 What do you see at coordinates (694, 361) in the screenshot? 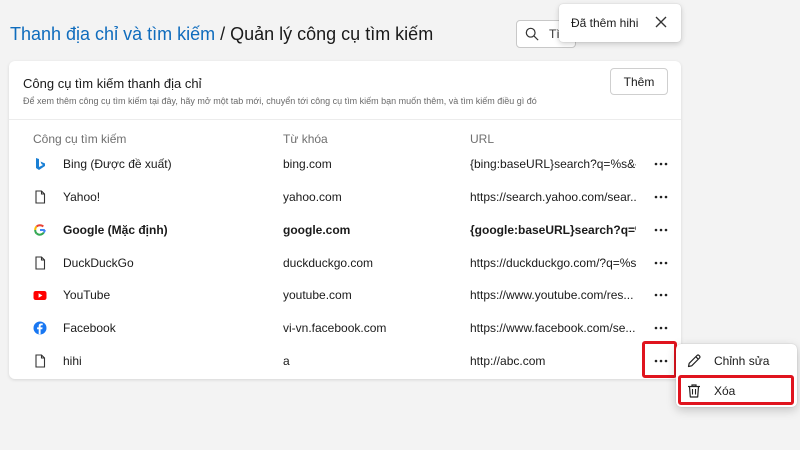
I see `pencil-icon` at bounding box center [694, 361].